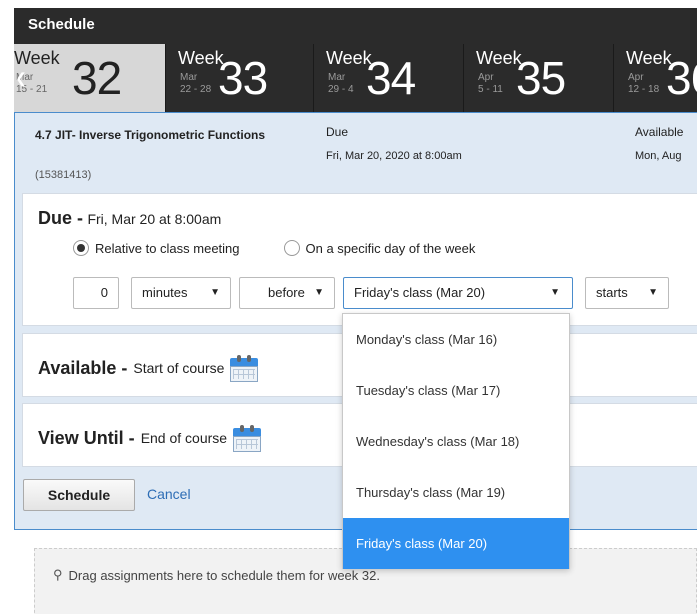  I want to click on due-heading-value: Fri, Mar 20 at 8:00am, so click(154, 219).